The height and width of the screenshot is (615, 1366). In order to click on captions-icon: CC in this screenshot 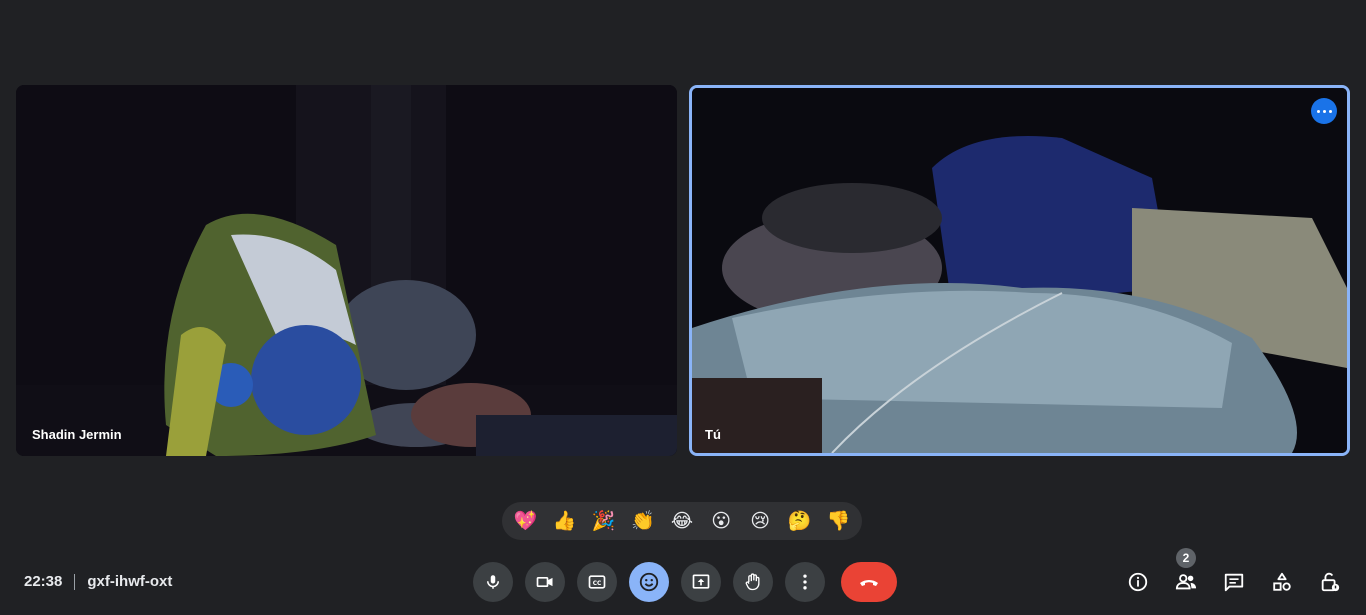, I will do `click(597, 582)`.